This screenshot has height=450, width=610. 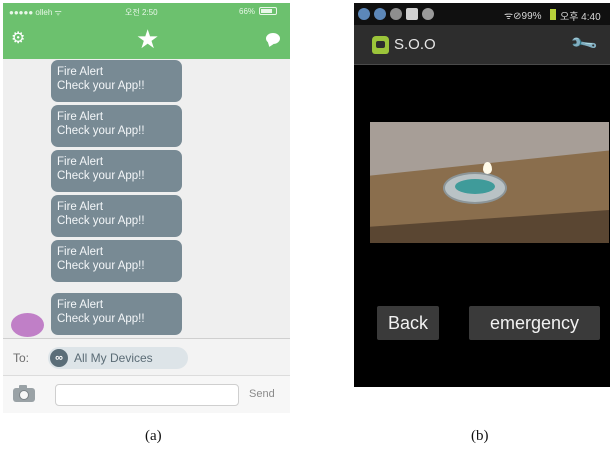 I want to click on clock: 오전 2:50, so click(x=141, y=12).